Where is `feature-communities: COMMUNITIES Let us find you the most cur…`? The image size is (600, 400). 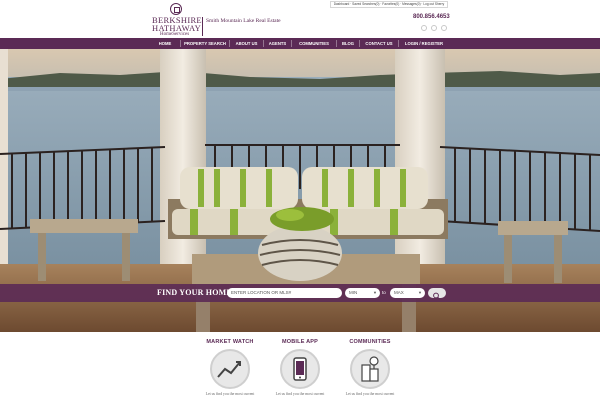 feature-communities: COMMUNITIES Let us find you the most cur… is located at coordinates (370, 367).